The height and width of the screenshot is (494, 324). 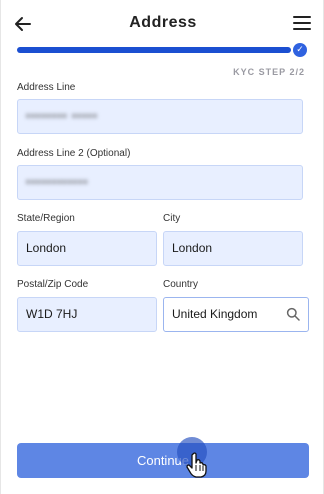 I want to click on address-line-value: •••••••• •••••, so click(x=62, y=116).